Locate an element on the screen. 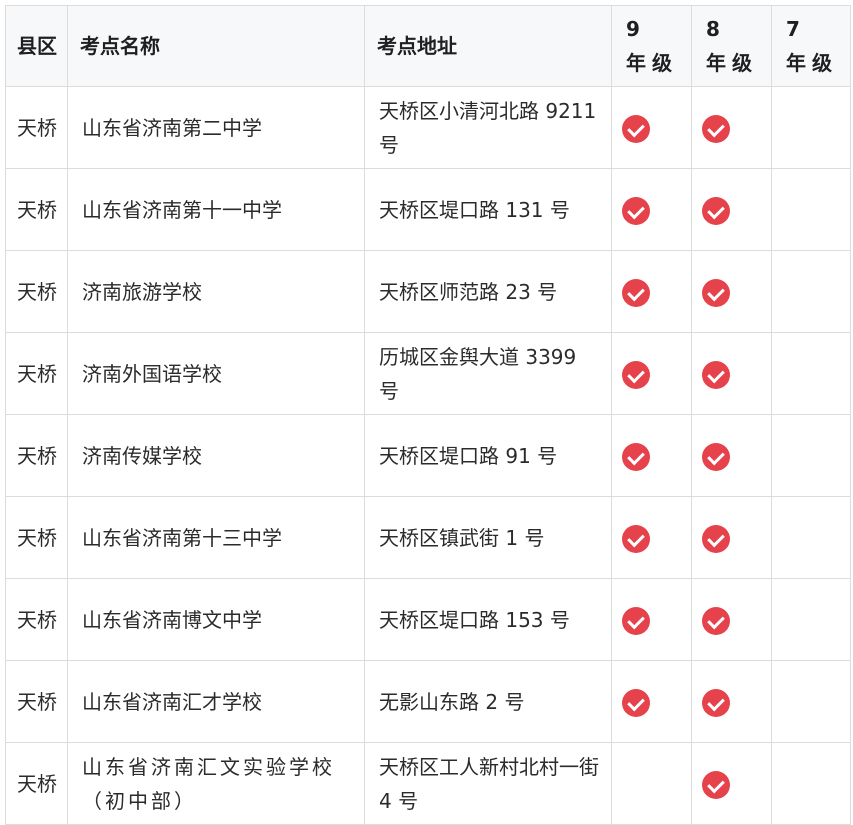 Image resolution: width=853 pixels, height=825 pixels. cell-site-address: 天桥区师范路 23 号 is located at coordinates (488, 291).